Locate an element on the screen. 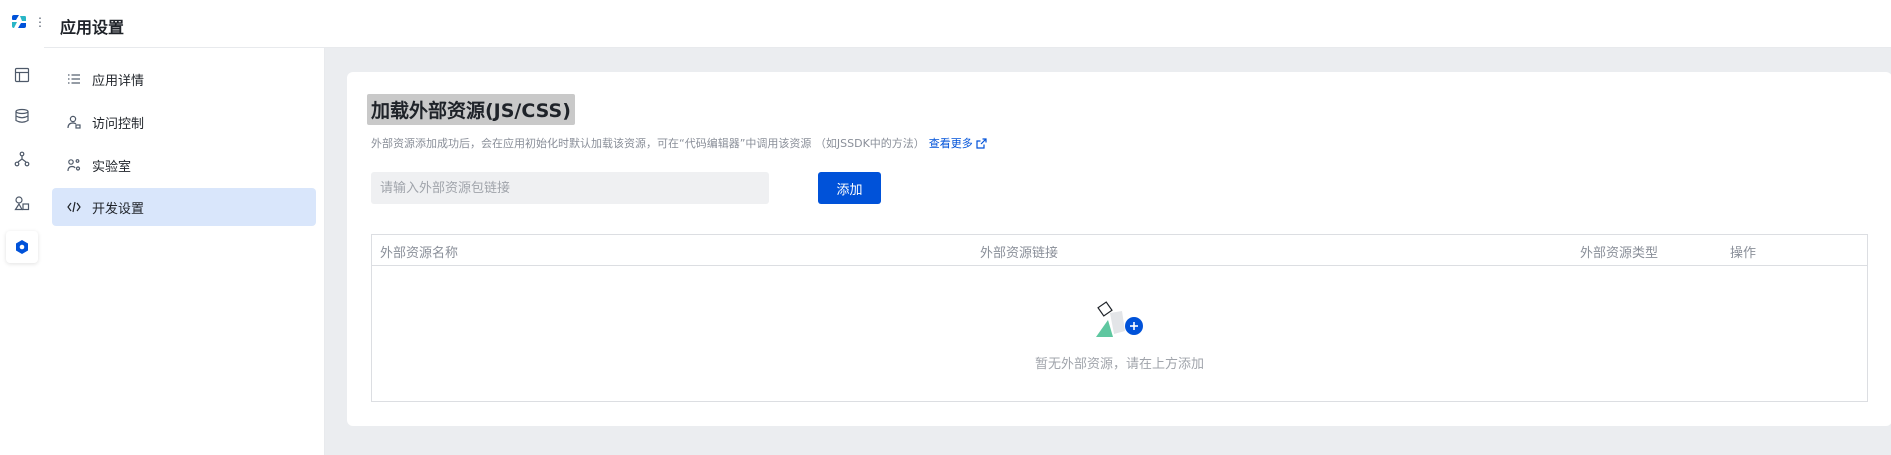 This screenshot has height=455, width=1891. nav-item-lab: 实验室 is located at coordinates (184, 165).